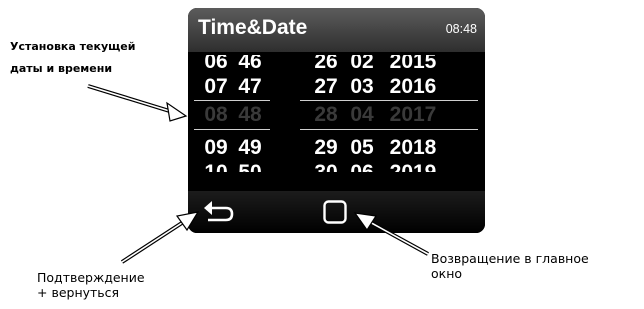 The image size is (644, 309). Describe the element at coordinates (326, 115) in the screenshot. I see `day-value-selected: 28` at that location.